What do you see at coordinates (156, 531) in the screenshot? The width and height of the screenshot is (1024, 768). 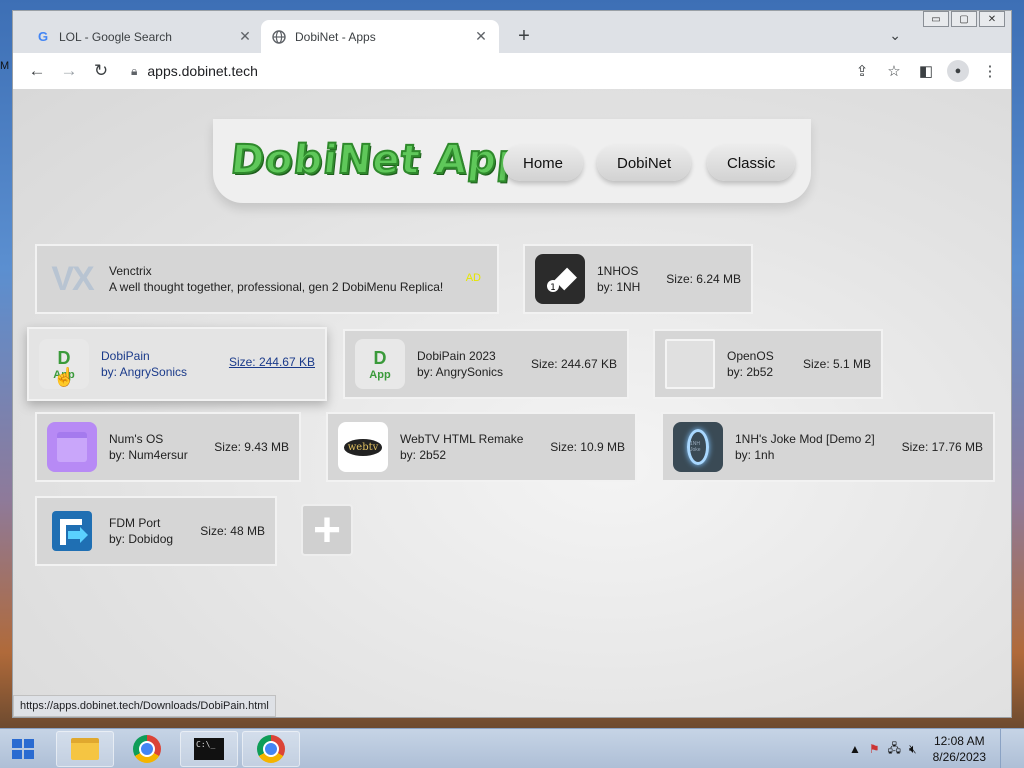 I see `app-card-fdm-port: FDM Port by: Dobidog Size: 48 MB` at bounding box center [156, 531].